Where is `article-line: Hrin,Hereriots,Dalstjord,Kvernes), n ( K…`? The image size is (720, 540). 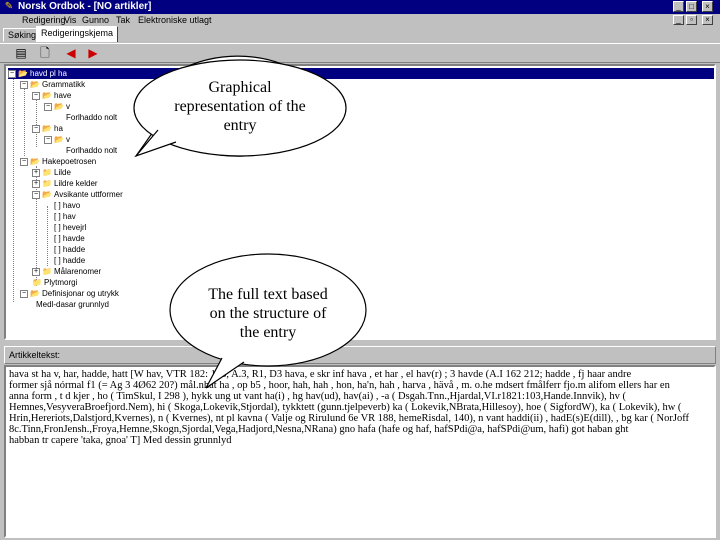
article-line: Hrin,Hereriots,Dalstjord,Kvernes), n ( K… is located at coordinates (349, 418).